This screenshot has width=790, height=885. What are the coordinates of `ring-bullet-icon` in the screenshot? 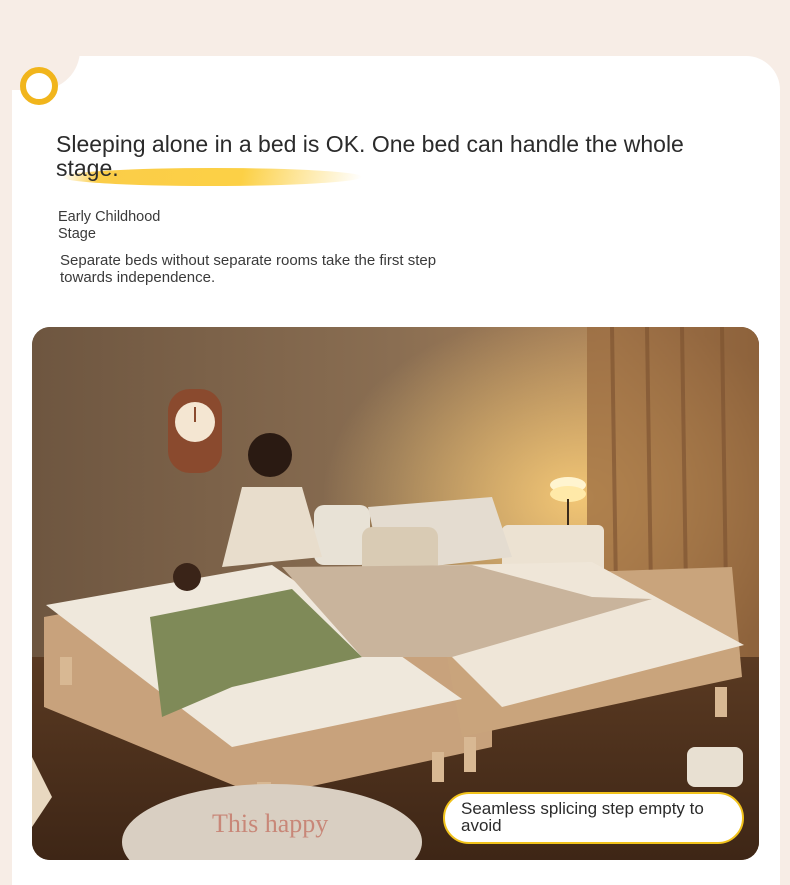 It's located at (39, 86).